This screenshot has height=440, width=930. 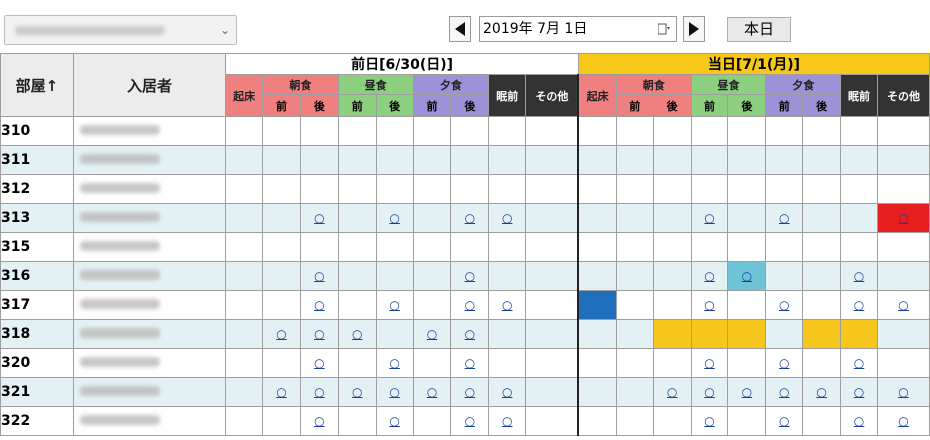 I want to click on room-header: 部屋↑, so click(x=37, y=85).